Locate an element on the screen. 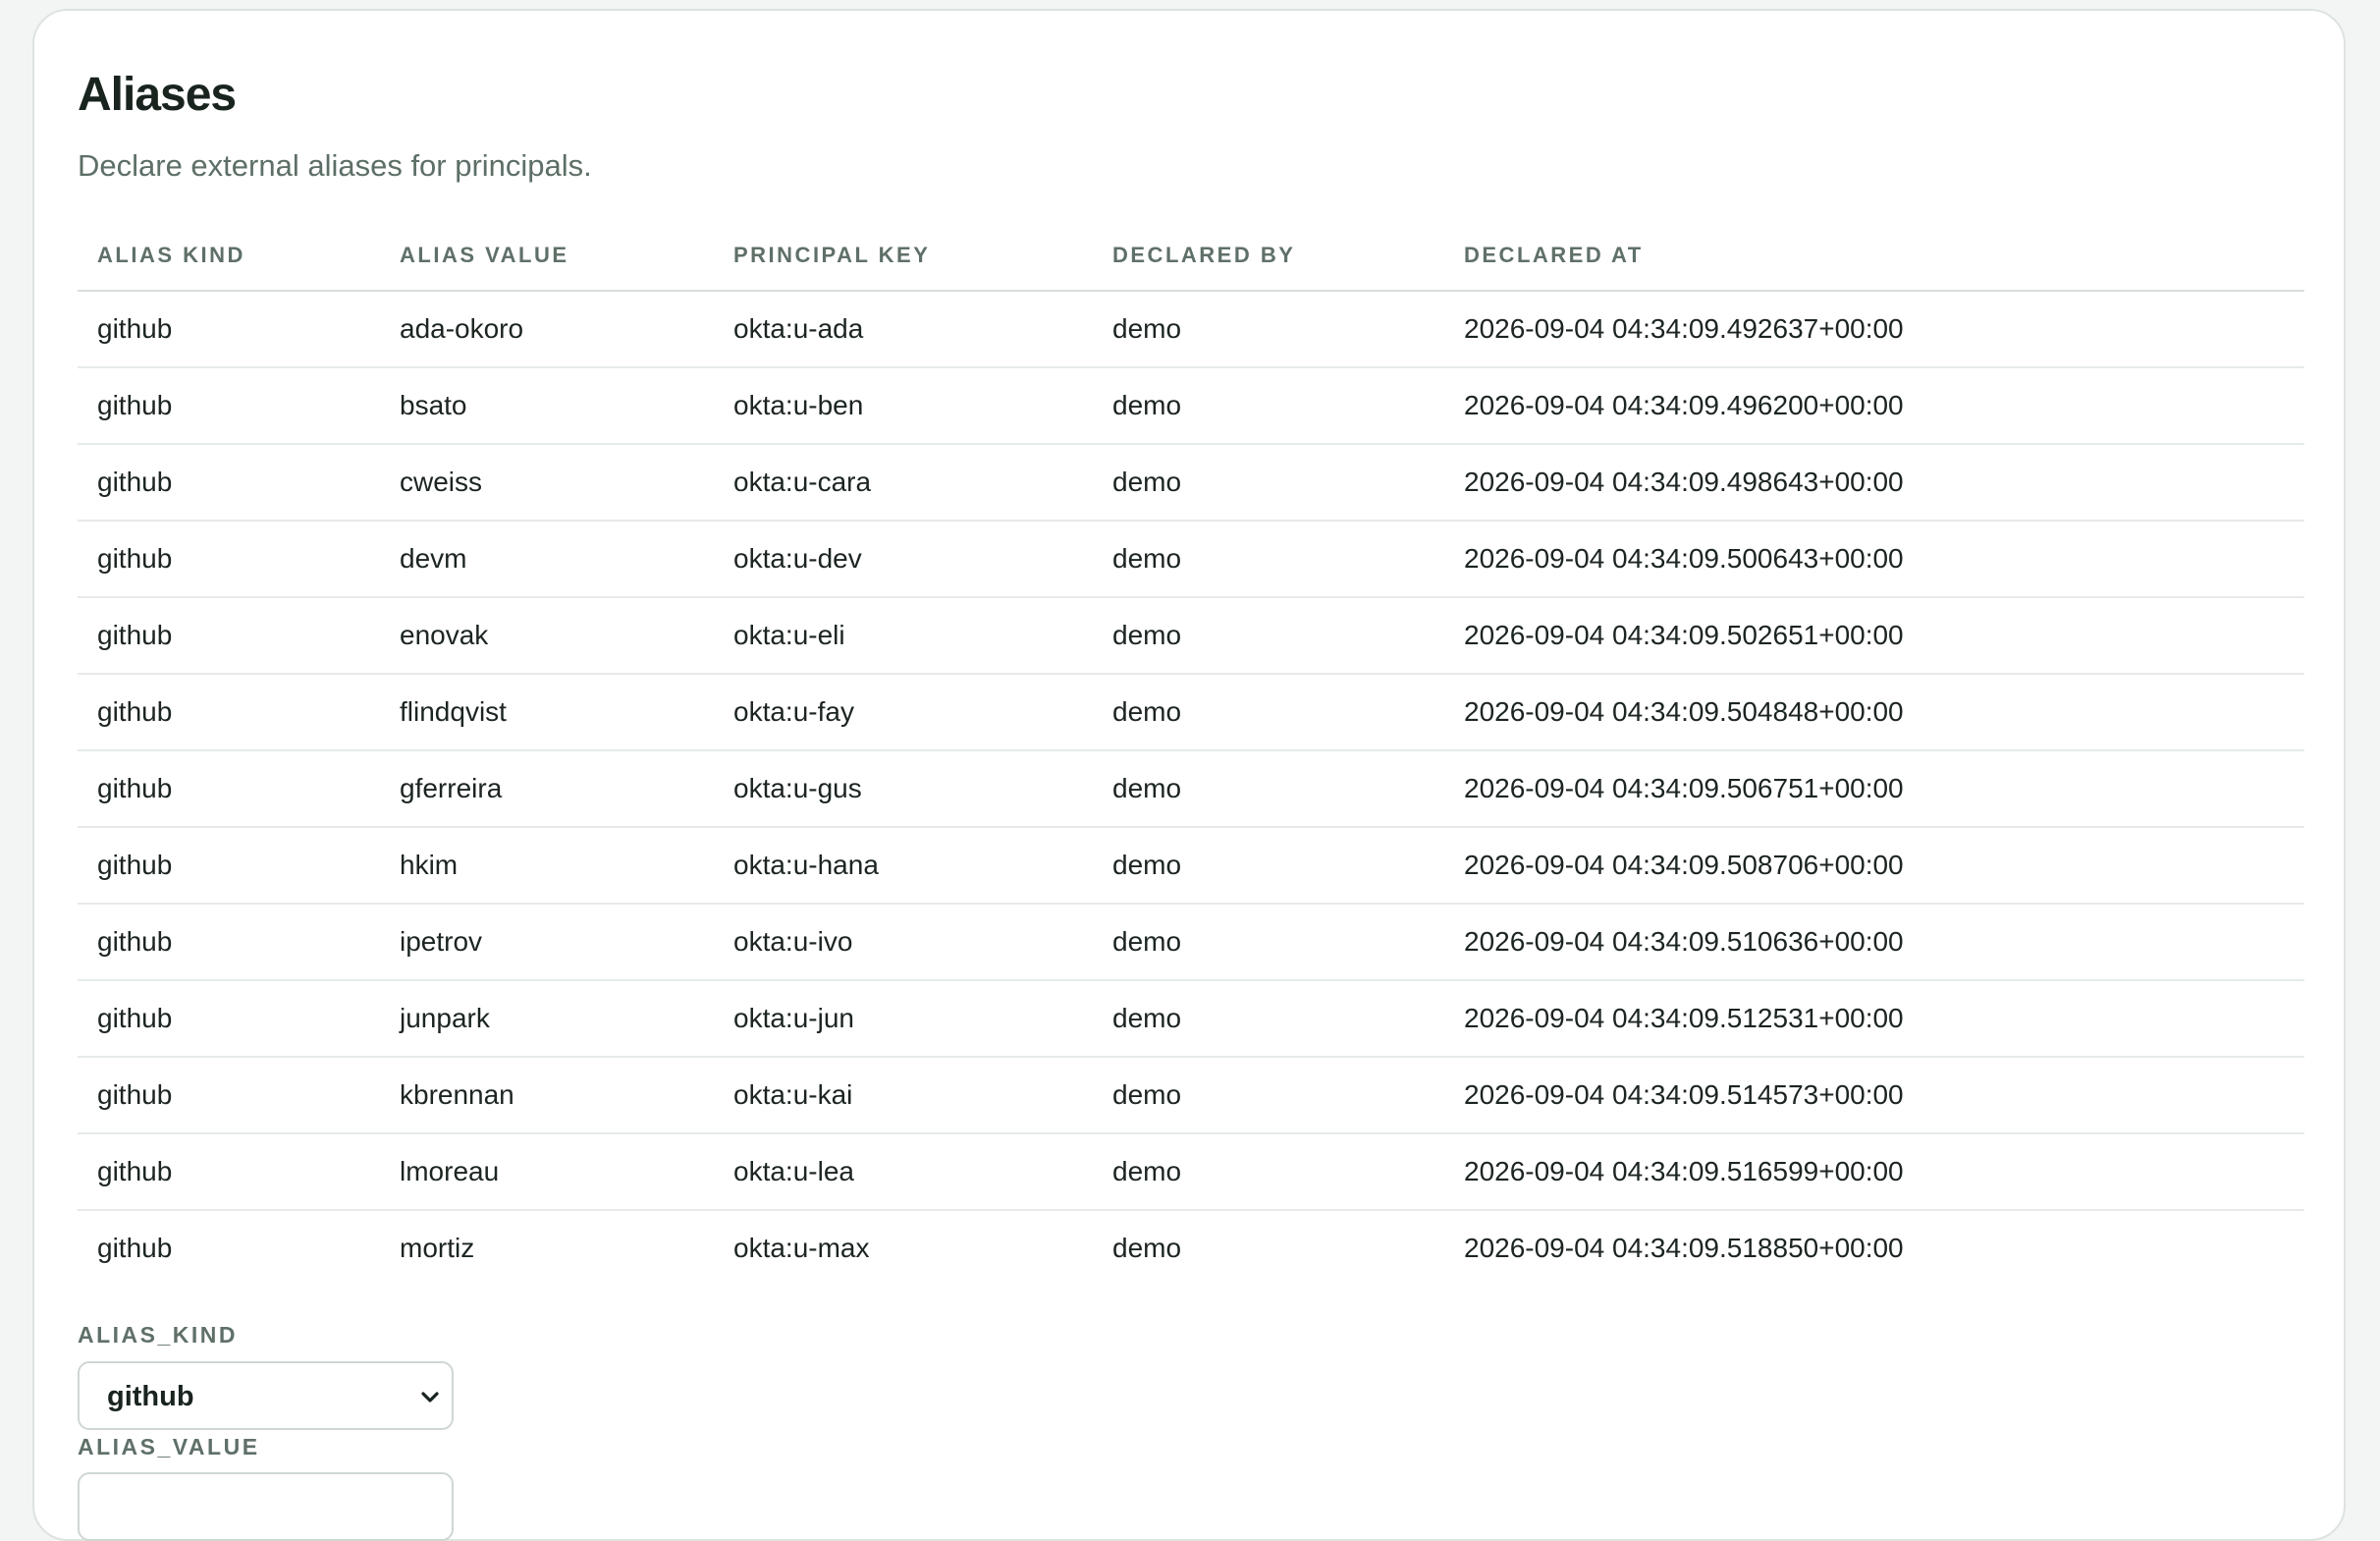 The image size is (2380, 1541). chevron-down-icon is located at coordinates (430, 1397).